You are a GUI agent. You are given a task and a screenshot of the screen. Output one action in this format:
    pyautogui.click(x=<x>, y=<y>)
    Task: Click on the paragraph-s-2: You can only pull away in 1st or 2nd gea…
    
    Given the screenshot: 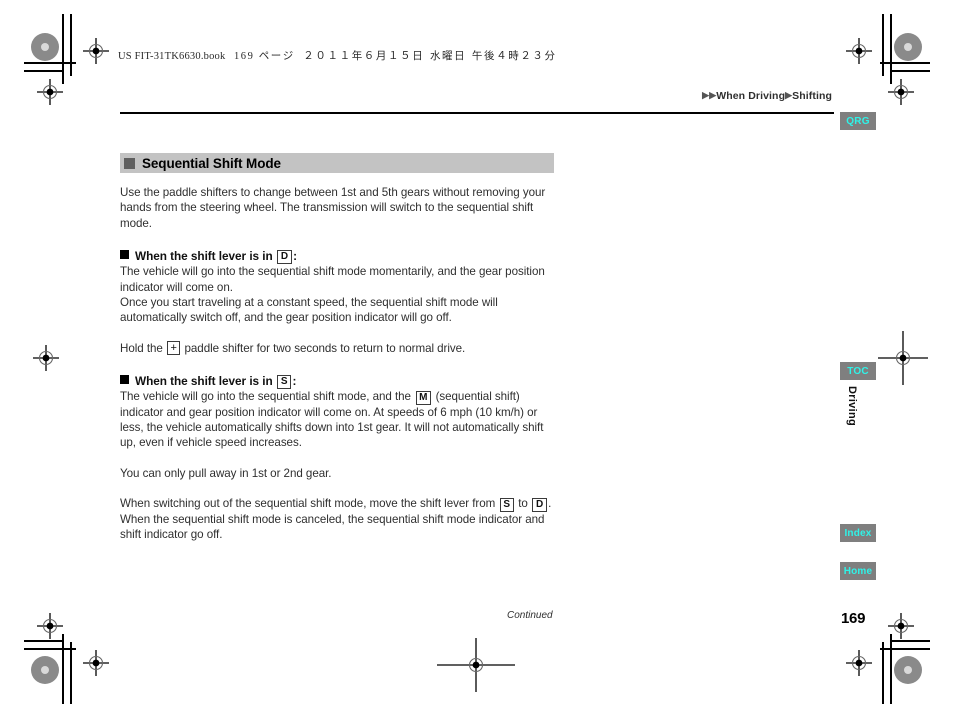 What is the action you would take?
    pyautogui.click(x=226, y=473)
    